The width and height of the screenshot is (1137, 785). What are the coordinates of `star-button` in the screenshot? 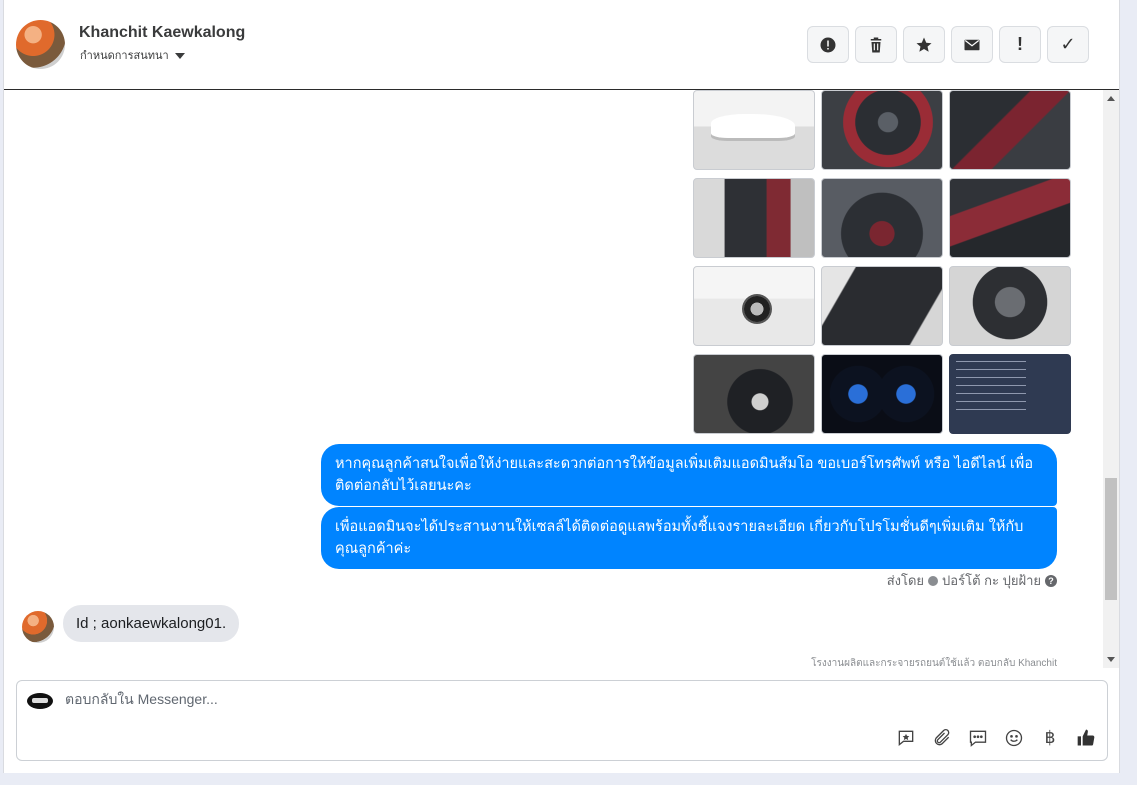 It's located at (924, 44).